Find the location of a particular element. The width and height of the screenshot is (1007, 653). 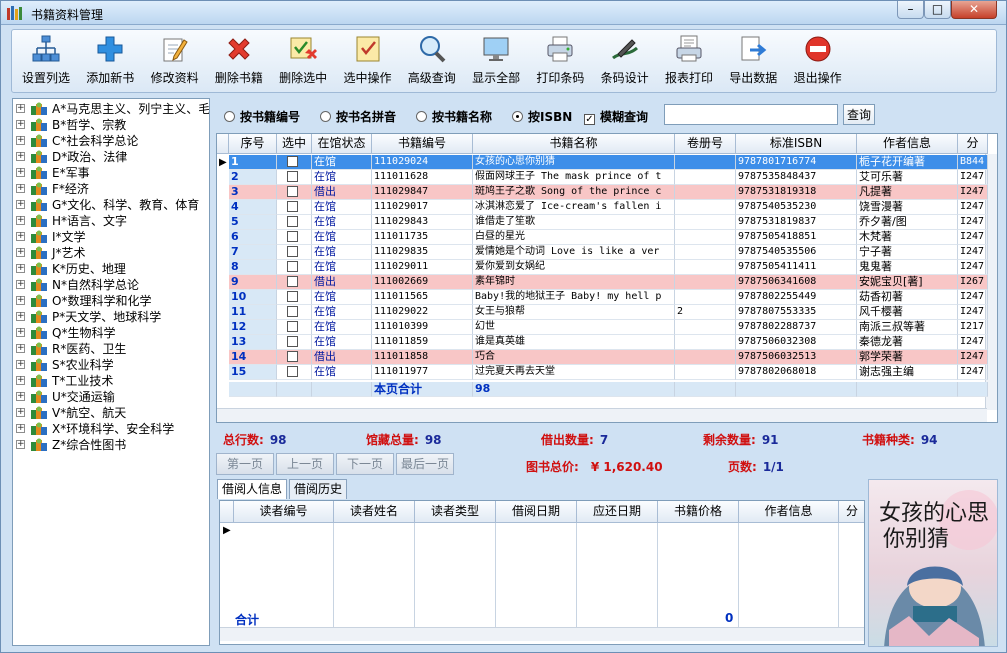

radio-by-isbn: 按ISBN is located at coordinates (542, 116).